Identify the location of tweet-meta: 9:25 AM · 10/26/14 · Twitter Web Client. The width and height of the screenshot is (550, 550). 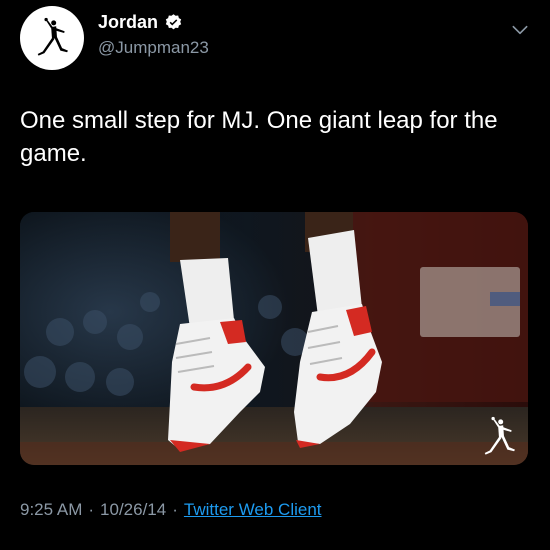
(171, 510).